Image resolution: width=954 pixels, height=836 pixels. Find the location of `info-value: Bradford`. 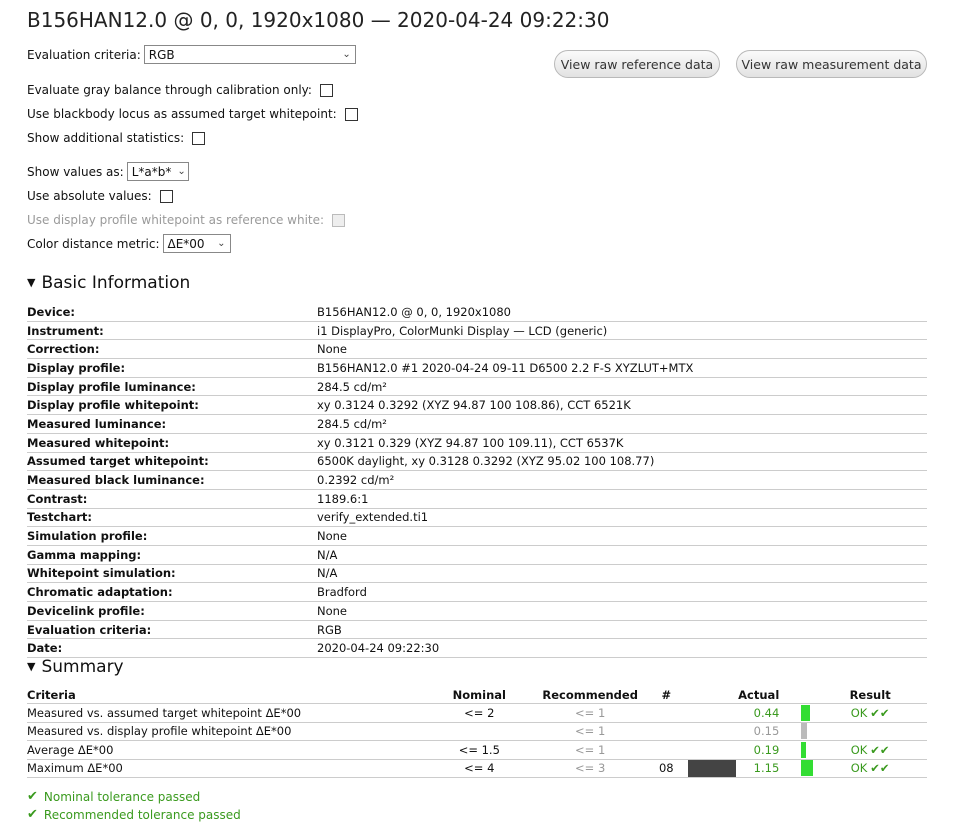

info-value: Bradford is located at coordinates (622, 592).